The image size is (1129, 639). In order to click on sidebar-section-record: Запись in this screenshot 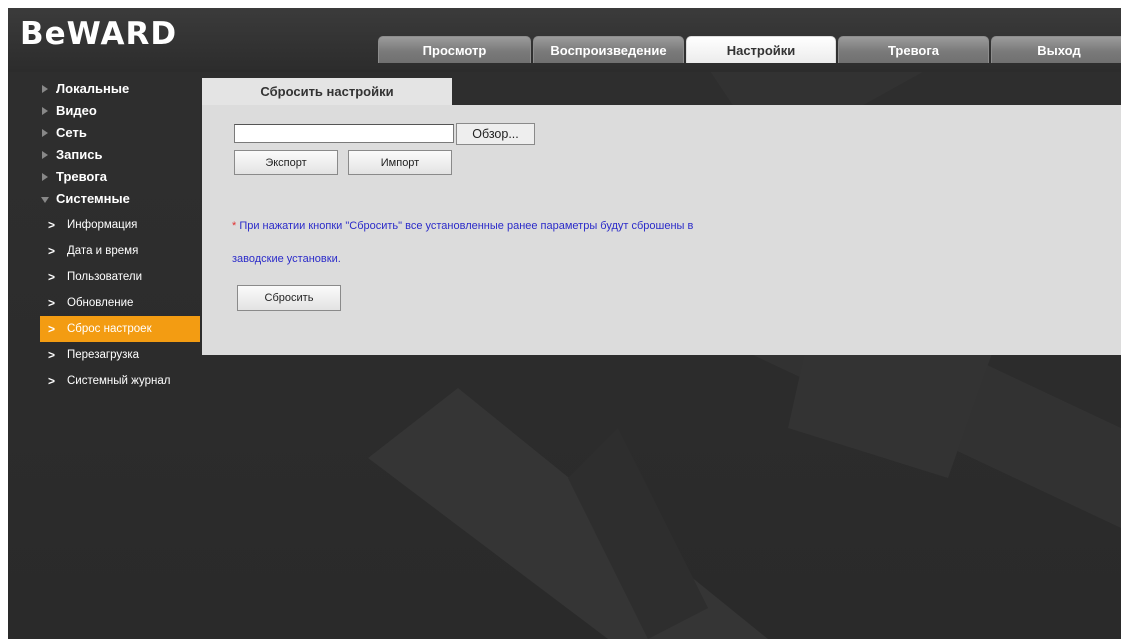, I will do `click(104, 155)`.